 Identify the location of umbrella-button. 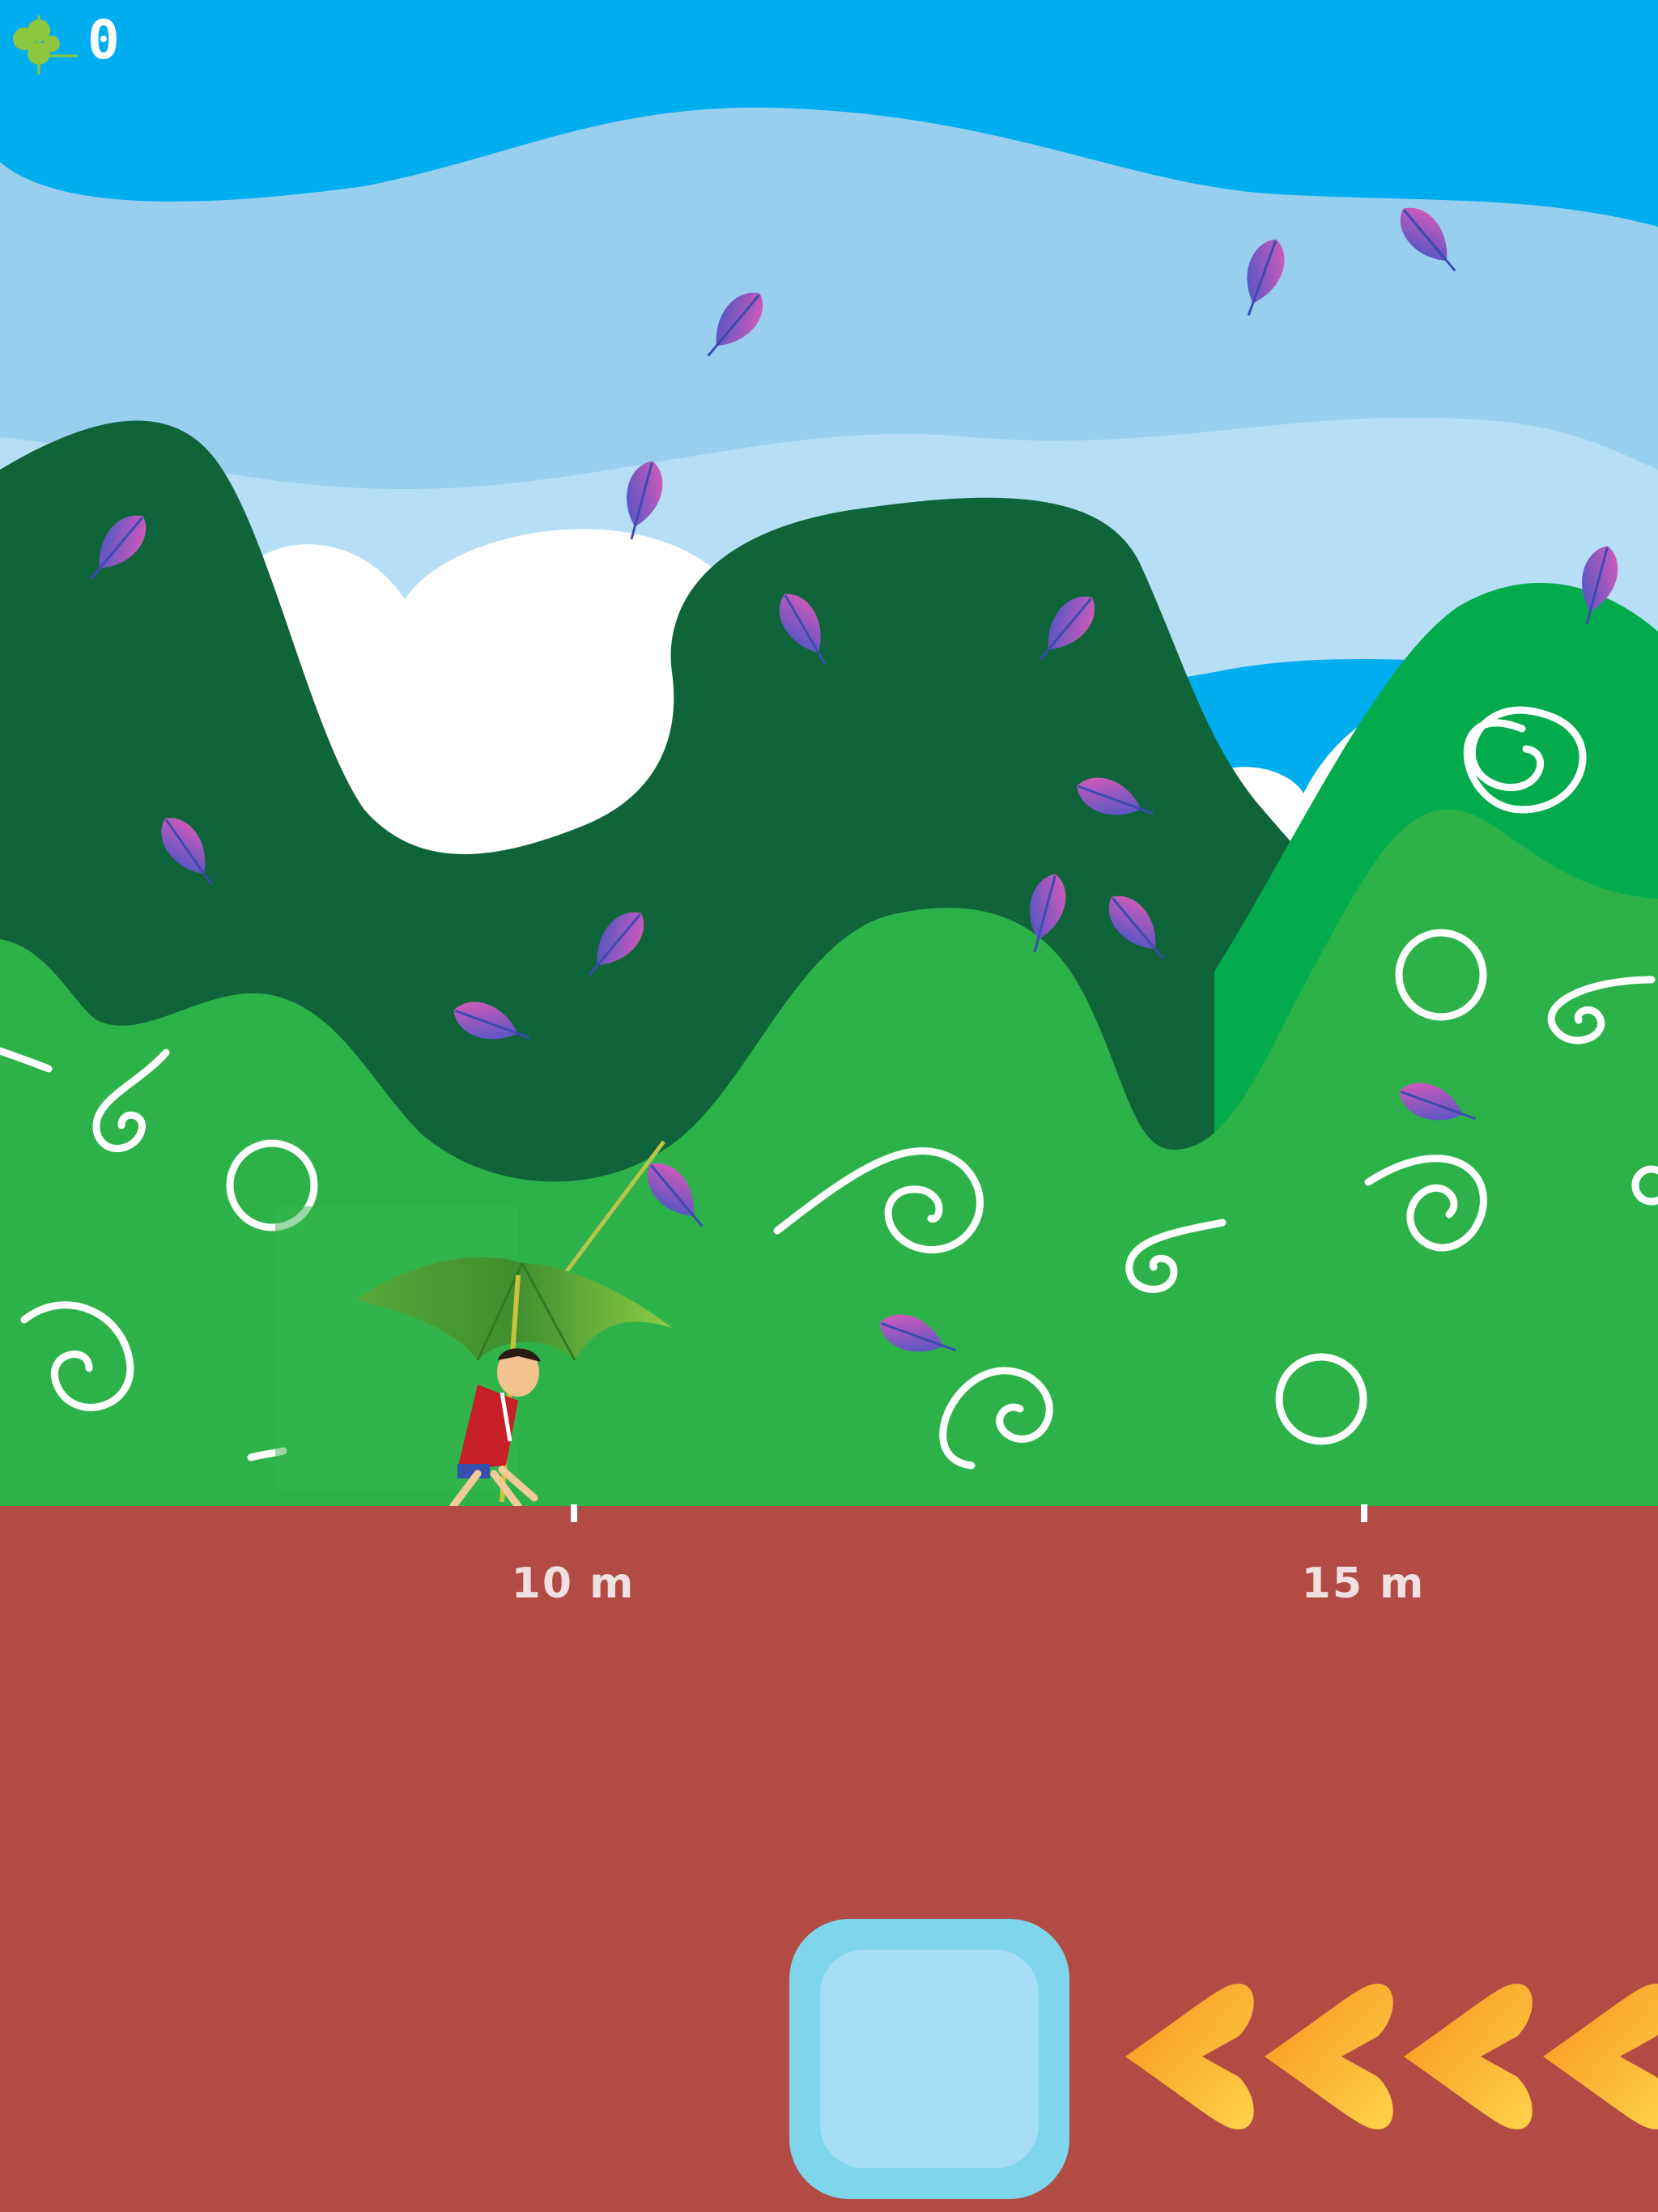
(929, 2059).